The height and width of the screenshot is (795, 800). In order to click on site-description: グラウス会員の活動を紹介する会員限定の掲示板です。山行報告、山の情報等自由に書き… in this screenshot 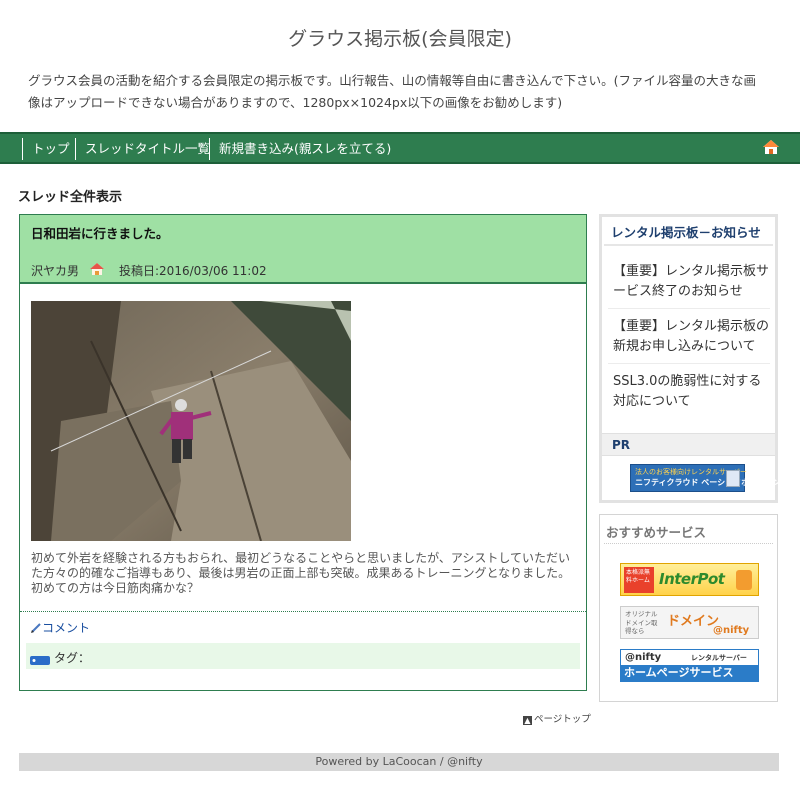, I will do `click(392, 91)`.